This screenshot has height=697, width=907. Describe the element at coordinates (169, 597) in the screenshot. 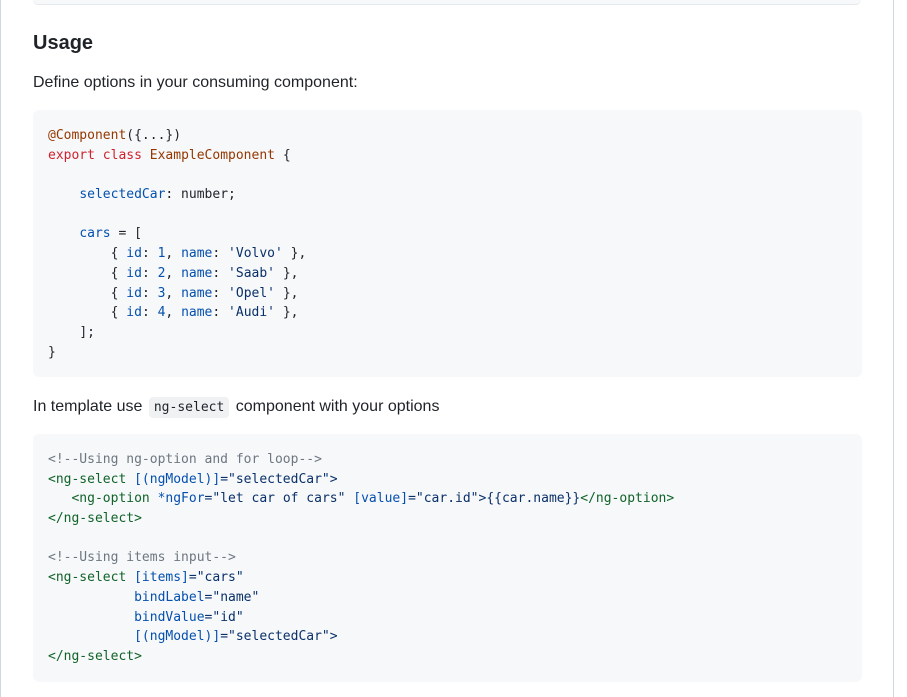

I see `attribute-token: bindLabel` at that location.